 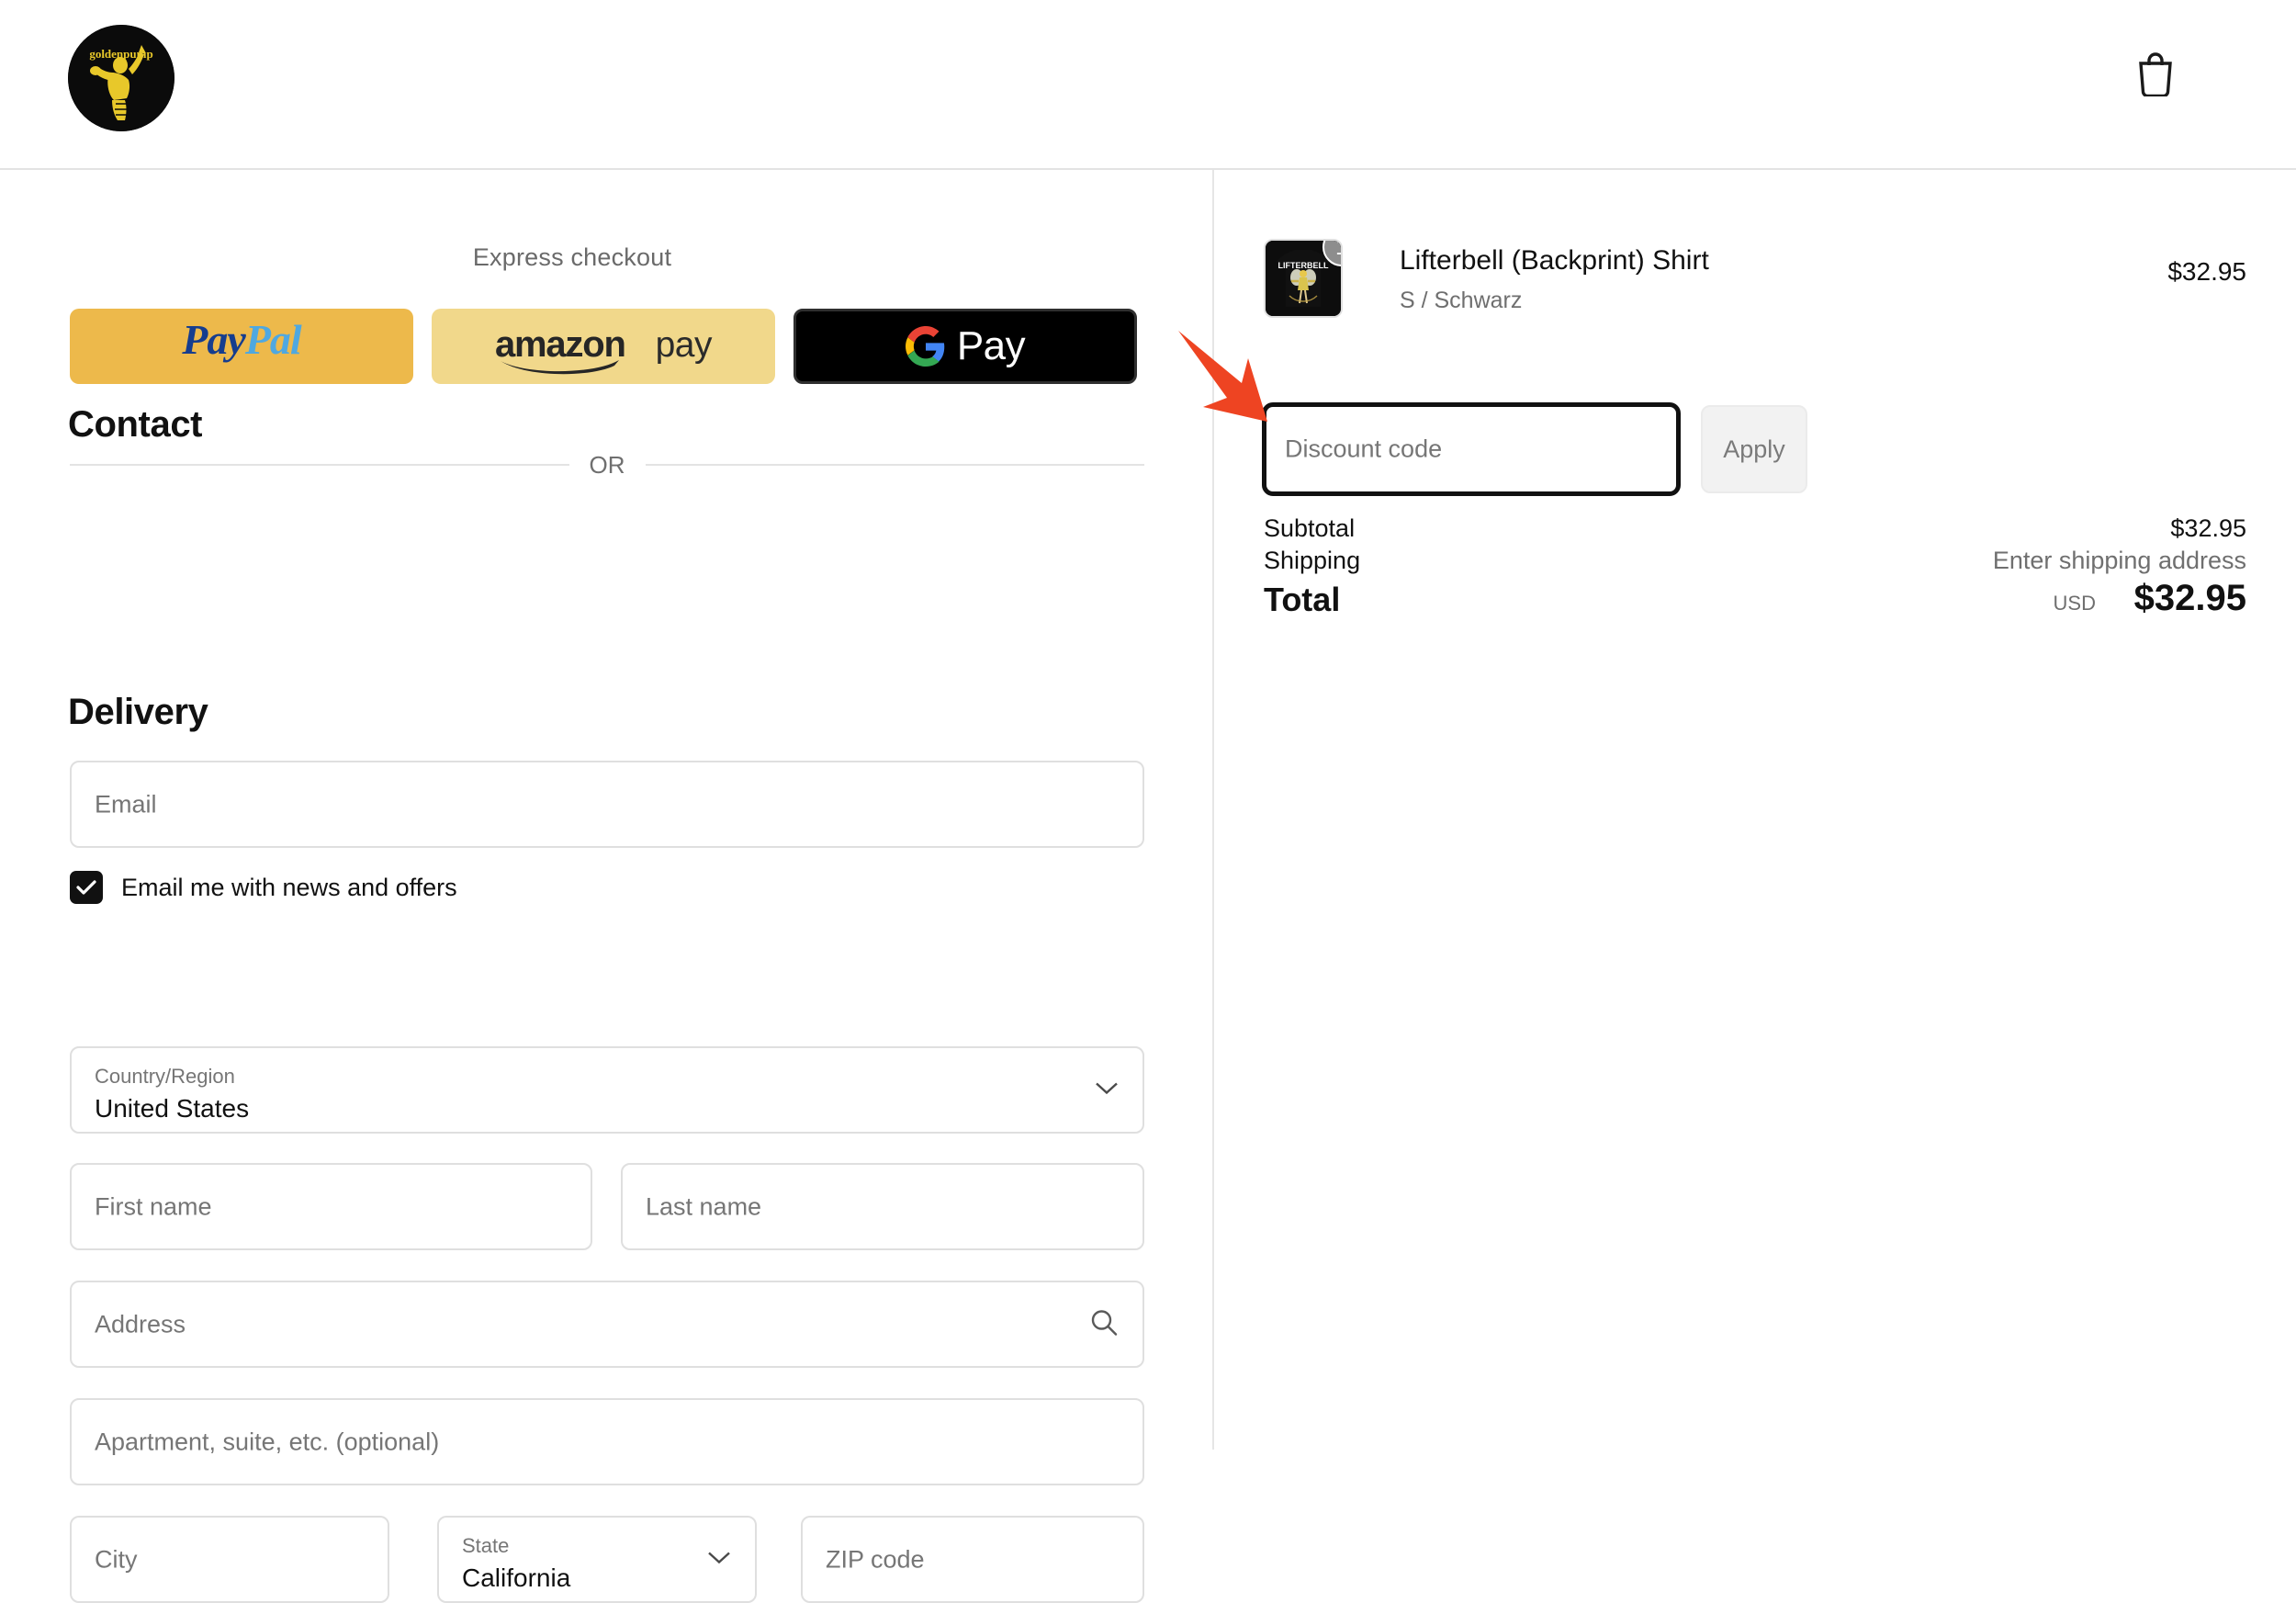 What do you see at coordinates (1755, 603) in the screenshot?
I see `summary-row-total: Total USD $32.95` at bounding box center [1755, 603].